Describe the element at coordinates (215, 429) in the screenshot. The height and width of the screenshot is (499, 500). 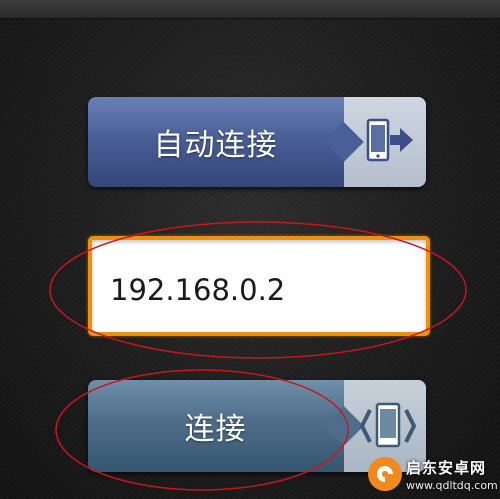
I see `connect-label: 连接` at that location.